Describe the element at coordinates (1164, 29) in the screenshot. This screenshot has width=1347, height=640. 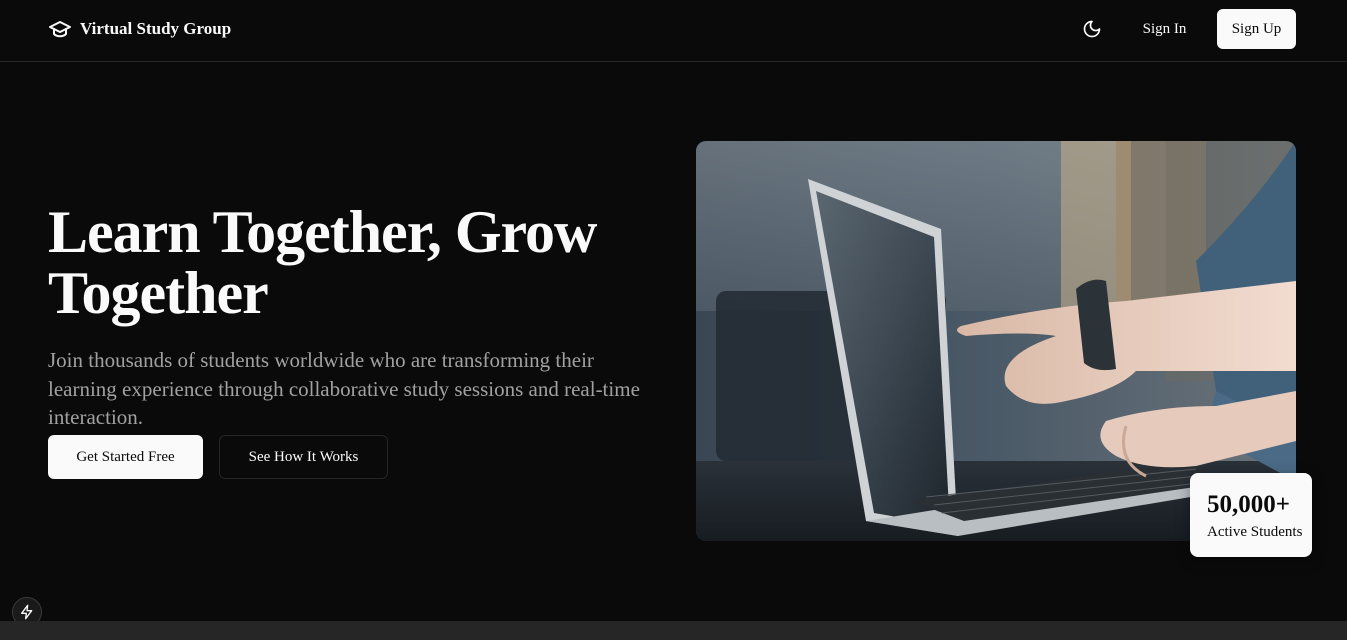
I see `sign-in-button: Sign In` at that location.